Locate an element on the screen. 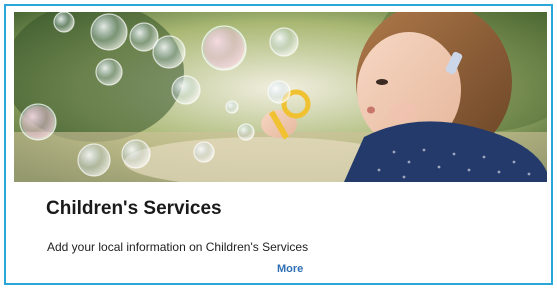  card-title: Children's Services is located at coordinates (134, 208).